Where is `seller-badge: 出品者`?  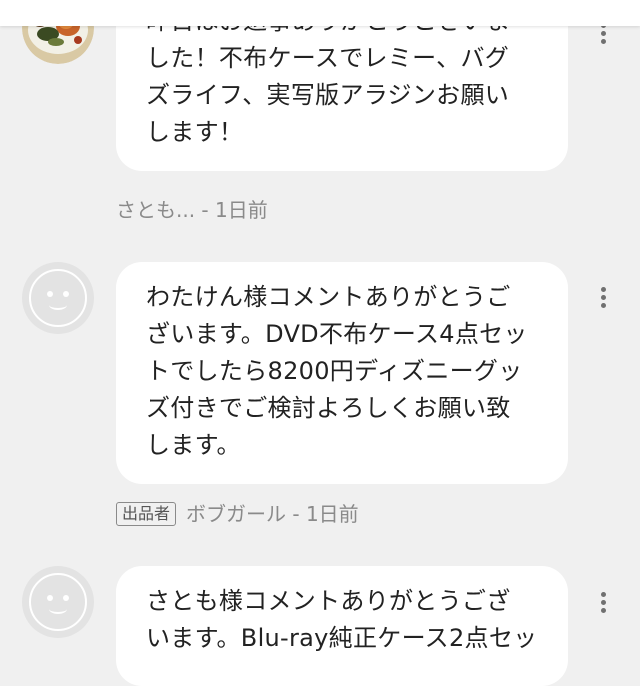
seller-badge: 出品者 is located at coordinates (146, 514).